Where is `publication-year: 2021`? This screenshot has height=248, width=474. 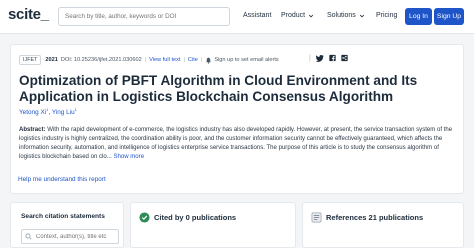
publication-year: 2021 is located at coordinates (51, 60).